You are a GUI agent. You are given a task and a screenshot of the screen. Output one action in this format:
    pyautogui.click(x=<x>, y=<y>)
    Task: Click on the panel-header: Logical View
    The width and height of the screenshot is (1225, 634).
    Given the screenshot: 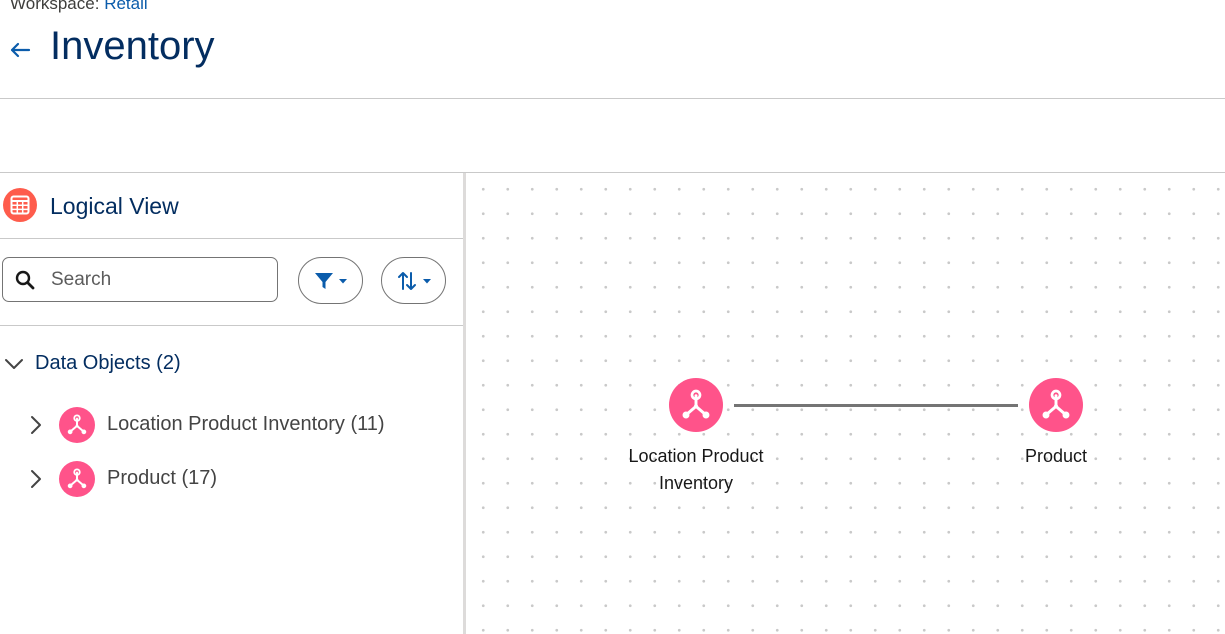 What is the action you would take?
    pyautogui.click(x=231, y=206)
    